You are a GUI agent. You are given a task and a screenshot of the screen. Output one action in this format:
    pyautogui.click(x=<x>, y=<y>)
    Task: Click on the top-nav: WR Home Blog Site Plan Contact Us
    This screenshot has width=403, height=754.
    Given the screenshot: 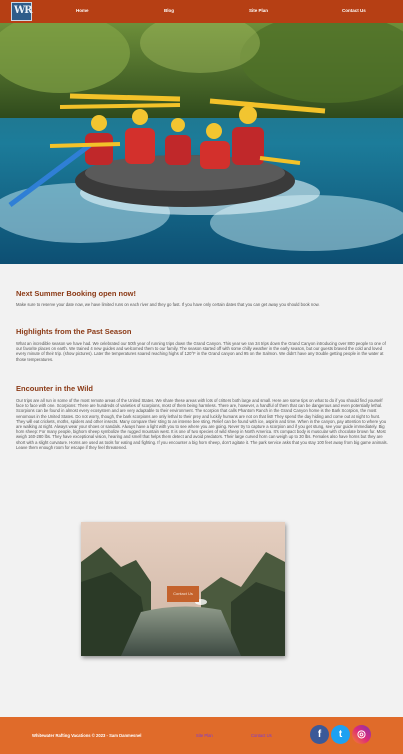 What is the action you would take?
    pyautogui.click(x=201, y=11)
    